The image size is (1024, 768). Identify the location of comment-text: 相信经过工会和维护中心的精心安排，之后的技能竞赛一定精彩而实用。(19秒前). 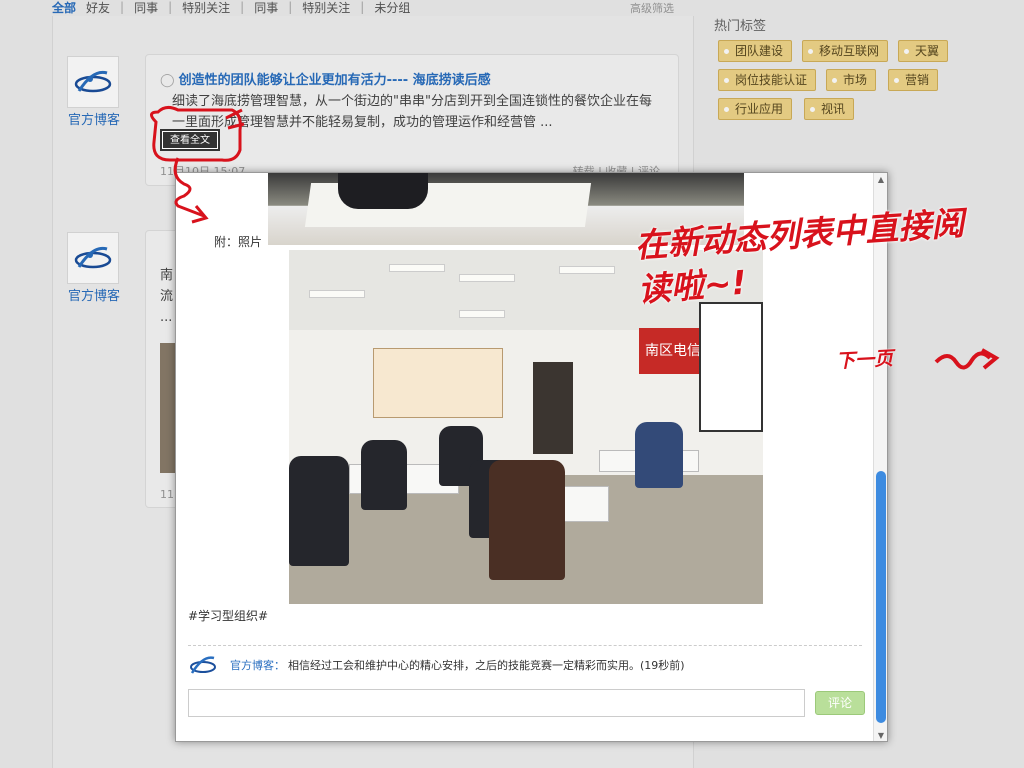
(486, 665).